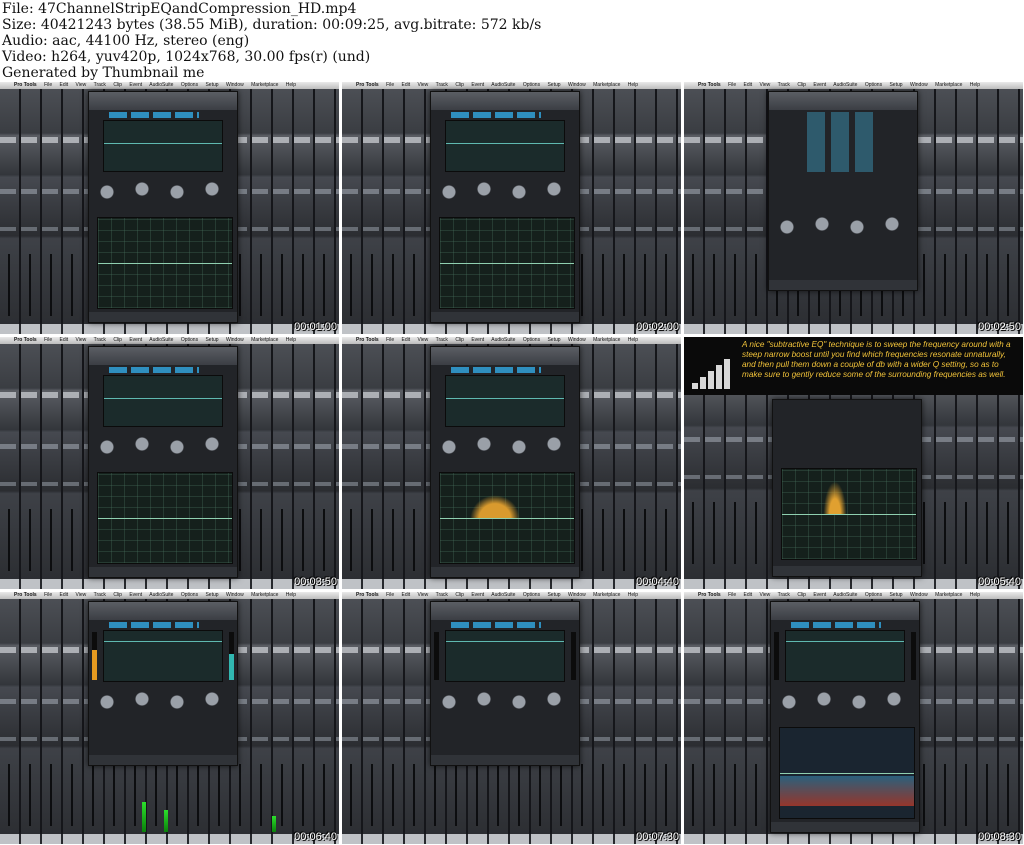  What do you see at coordinates (840, 142) in the screenshot?
I see `plugin-selector-grid` at bounding box center [840, 142].